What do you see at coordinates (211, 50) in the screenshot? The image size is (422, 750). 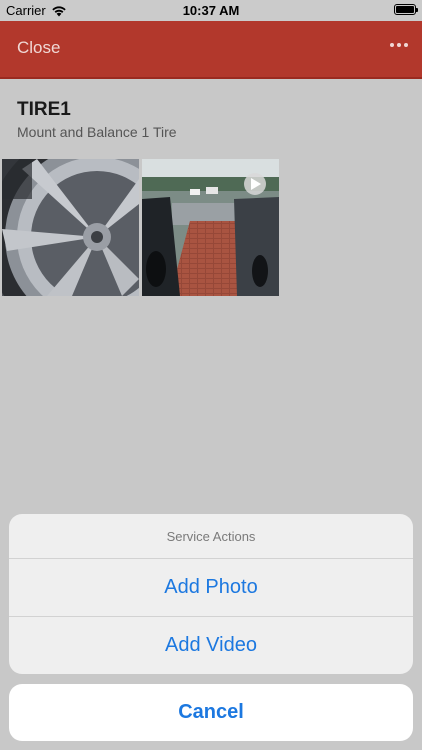 I see `nav-bar: Close` at bounding box center [211, 50].